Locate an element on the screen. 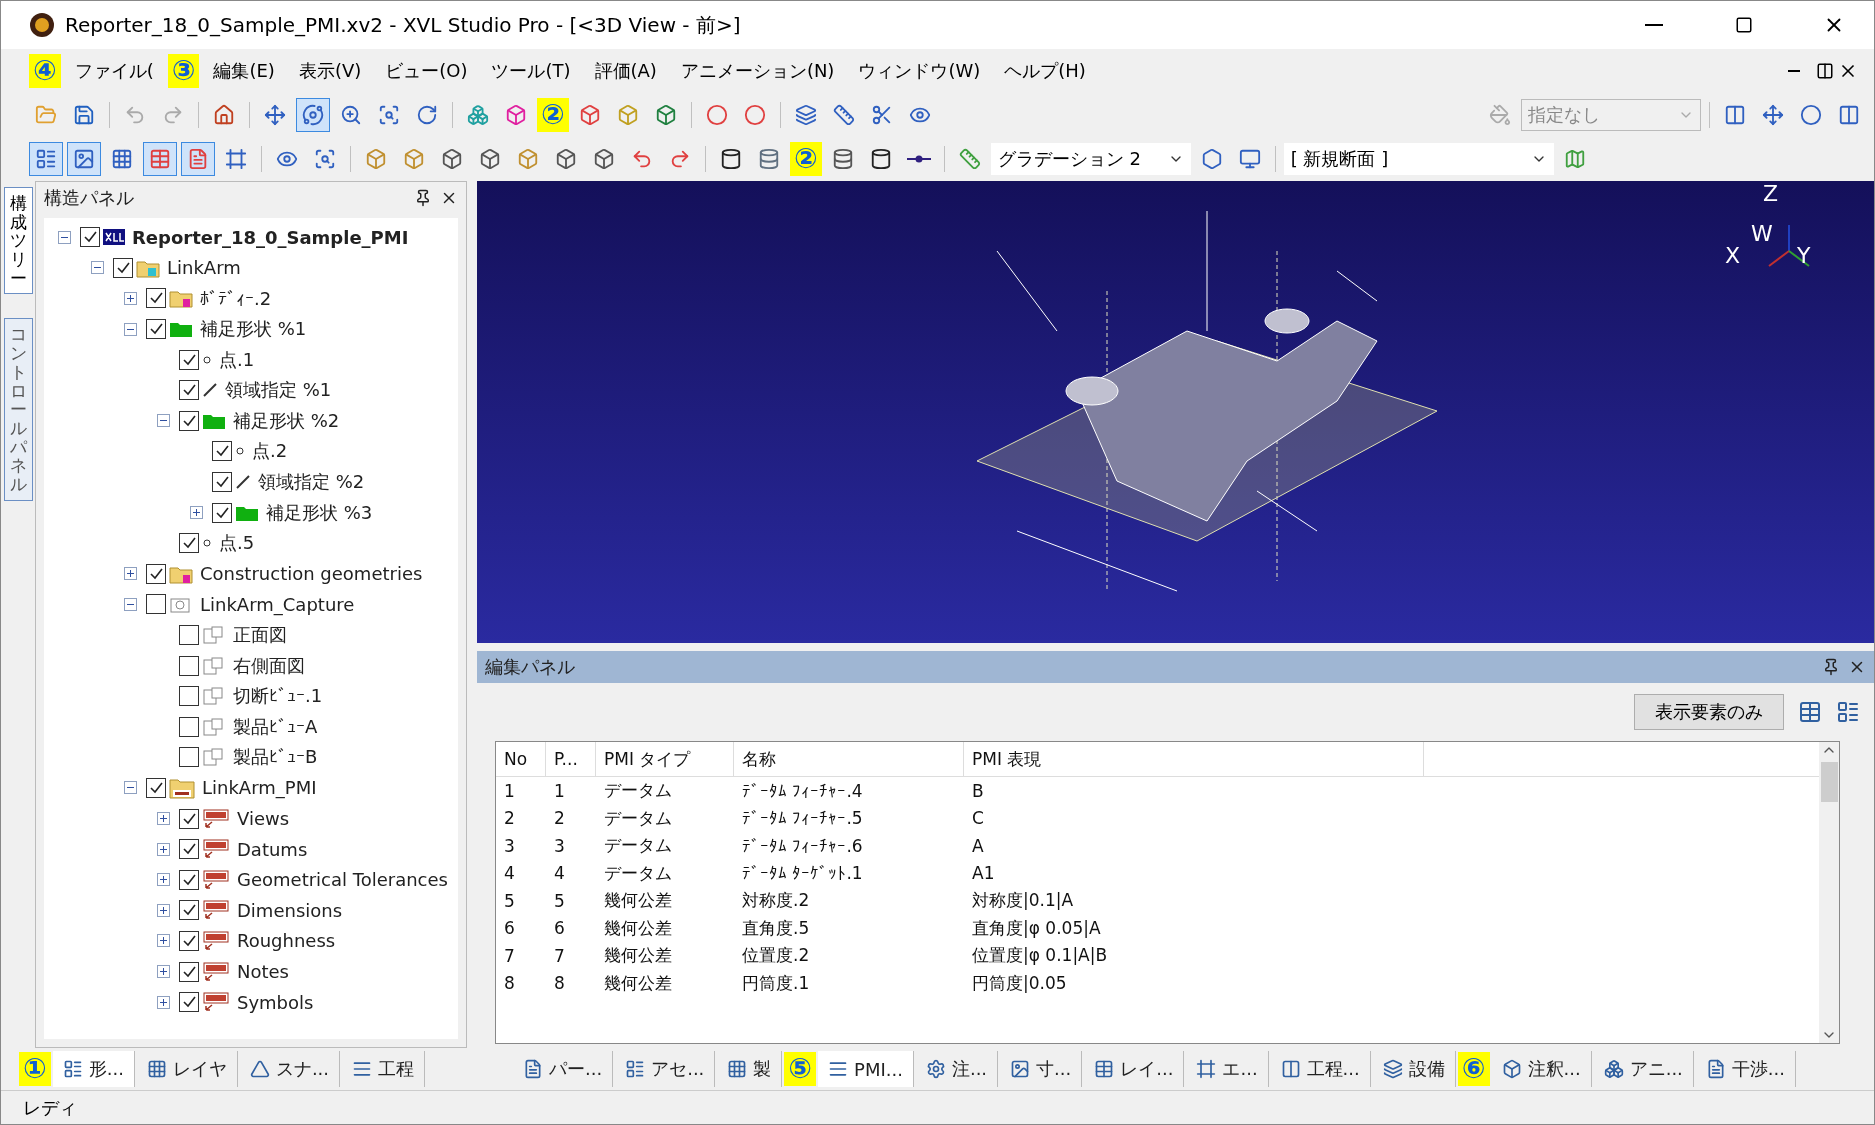 This screenshot has height=1125, width=1875. visible-only-button: 表示要素のみ is located at coordinates (1709, 712).